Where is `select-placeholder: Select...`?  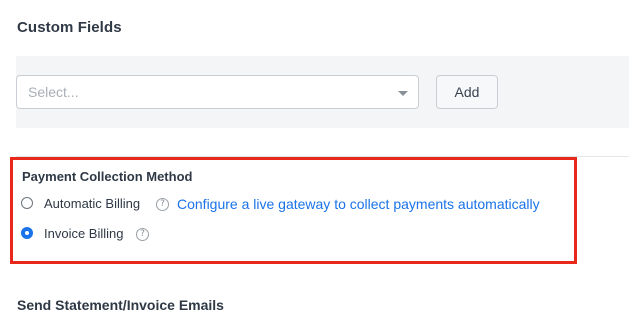
select-placeholder: Select... is located at coordinates (53, 92).